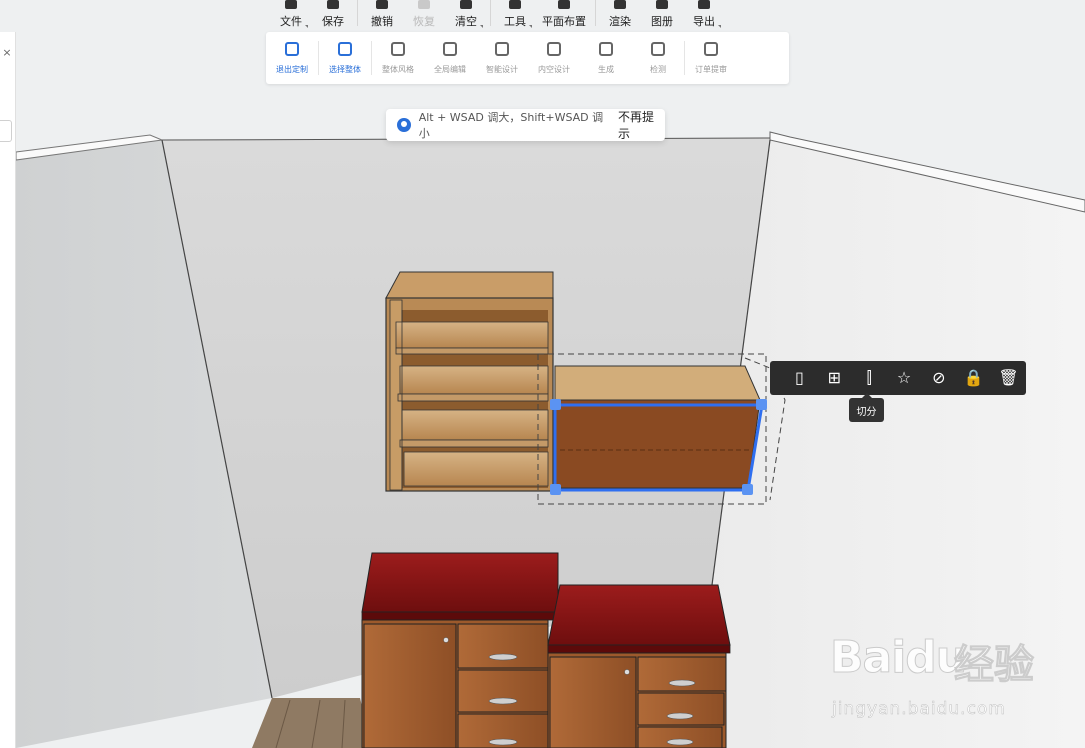 This screenshot has height=748, width=1085. I want to click on base-cabinet-left, so click(460, 650).